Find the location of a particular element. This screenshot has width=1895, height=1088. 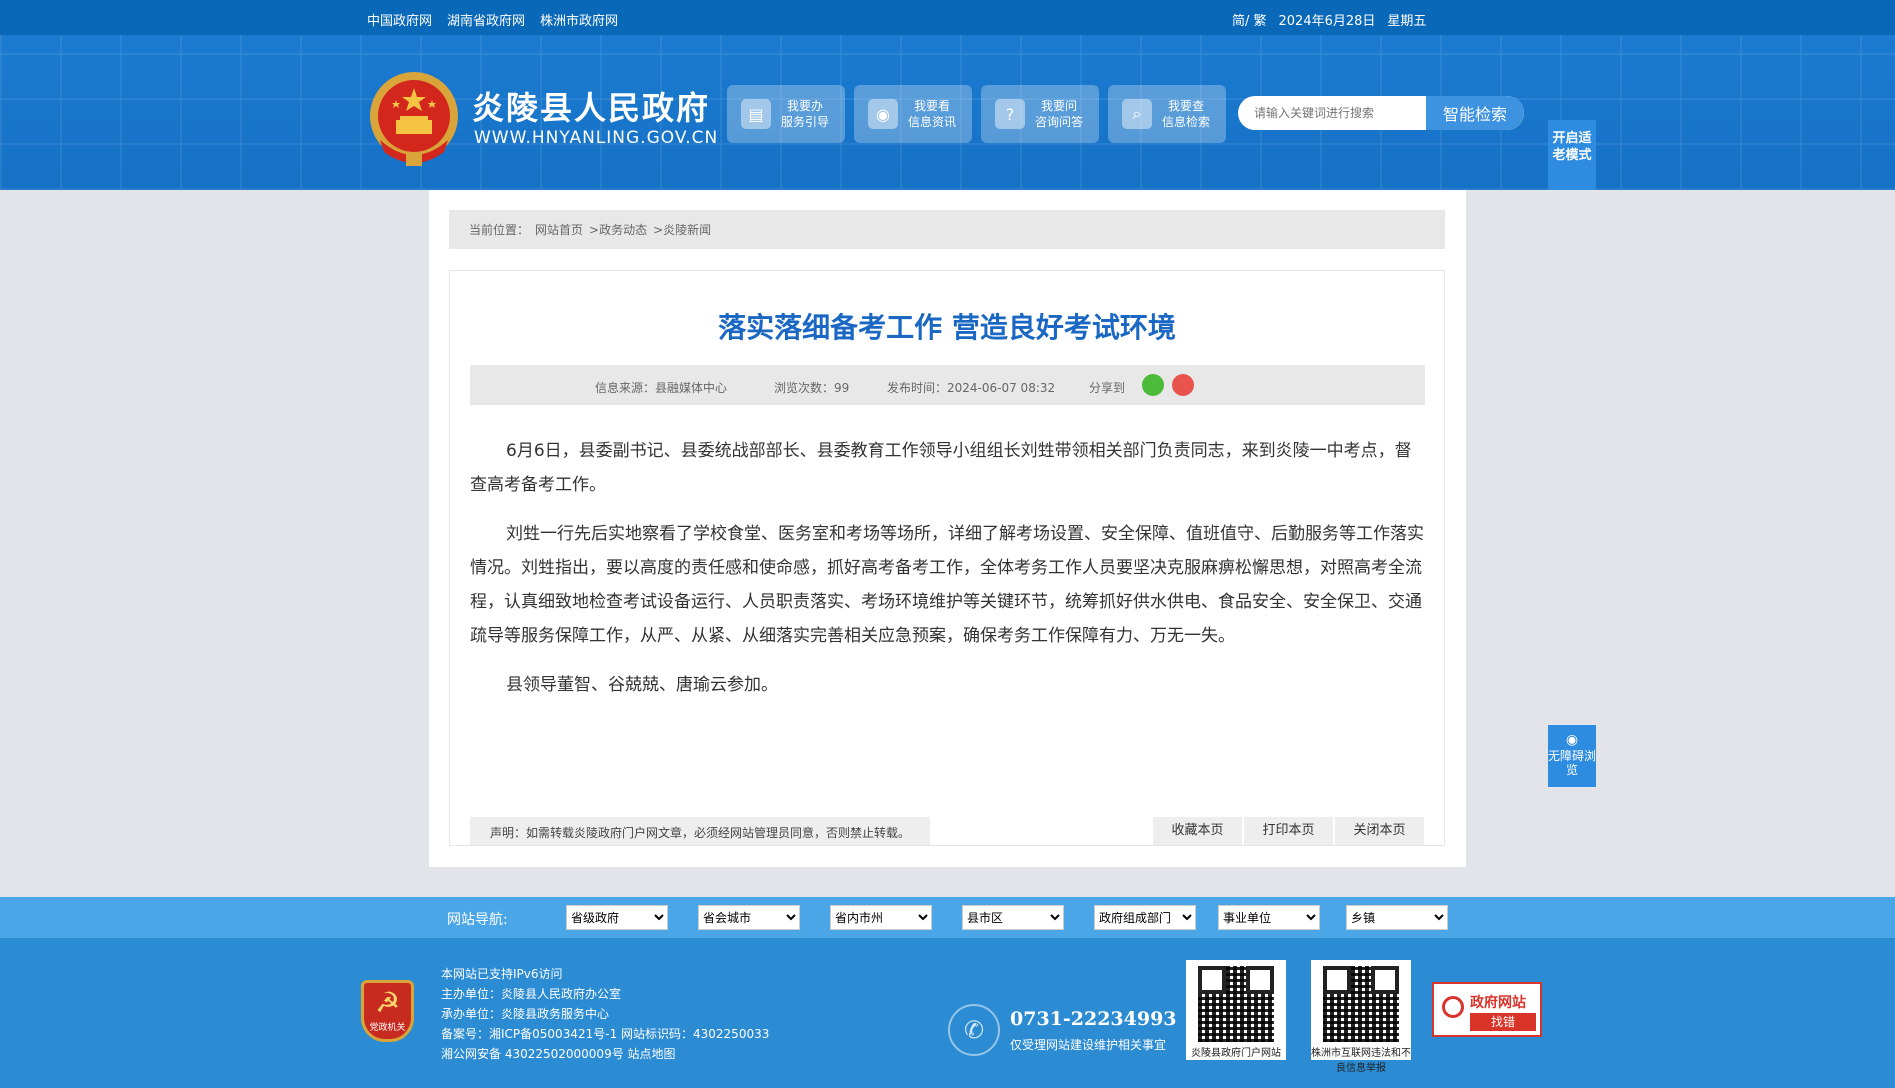

service-view-button: ◉ 我要看信息资讯 is located at coordinates (913, 114).